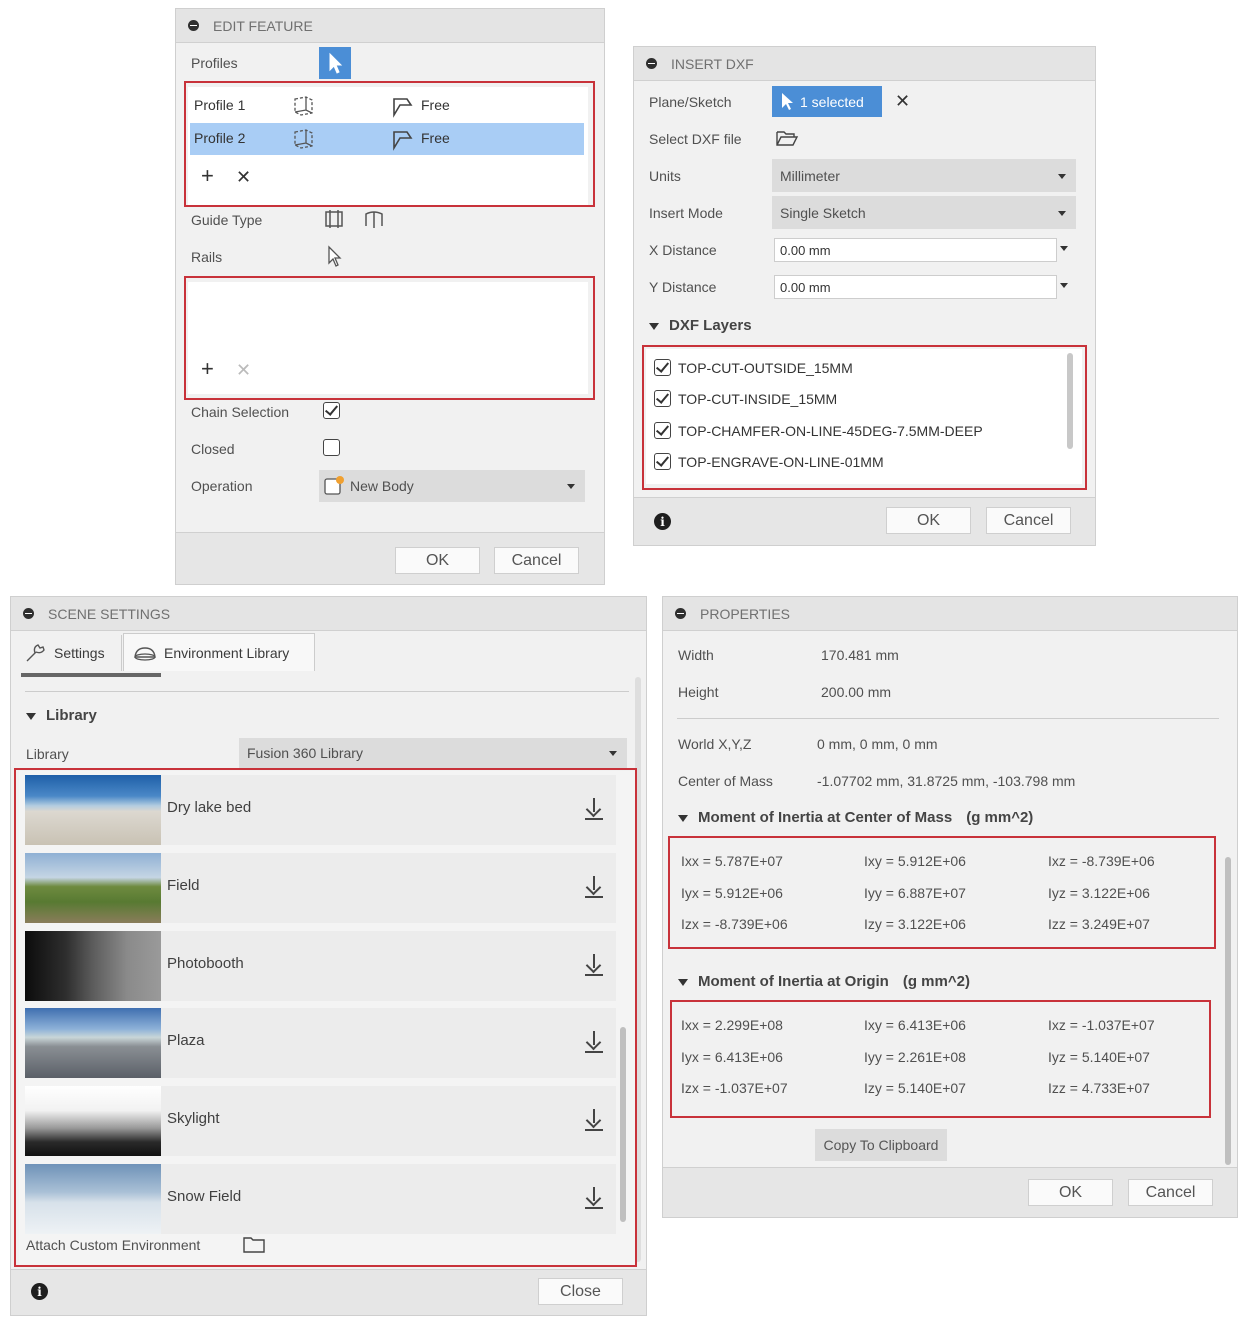 The width and height of the screenshot is (1246, 1324). What do you see at coordinates (665, 176) in the screenshot?
I see `units-label: Units` at bounding box center [665, 176].